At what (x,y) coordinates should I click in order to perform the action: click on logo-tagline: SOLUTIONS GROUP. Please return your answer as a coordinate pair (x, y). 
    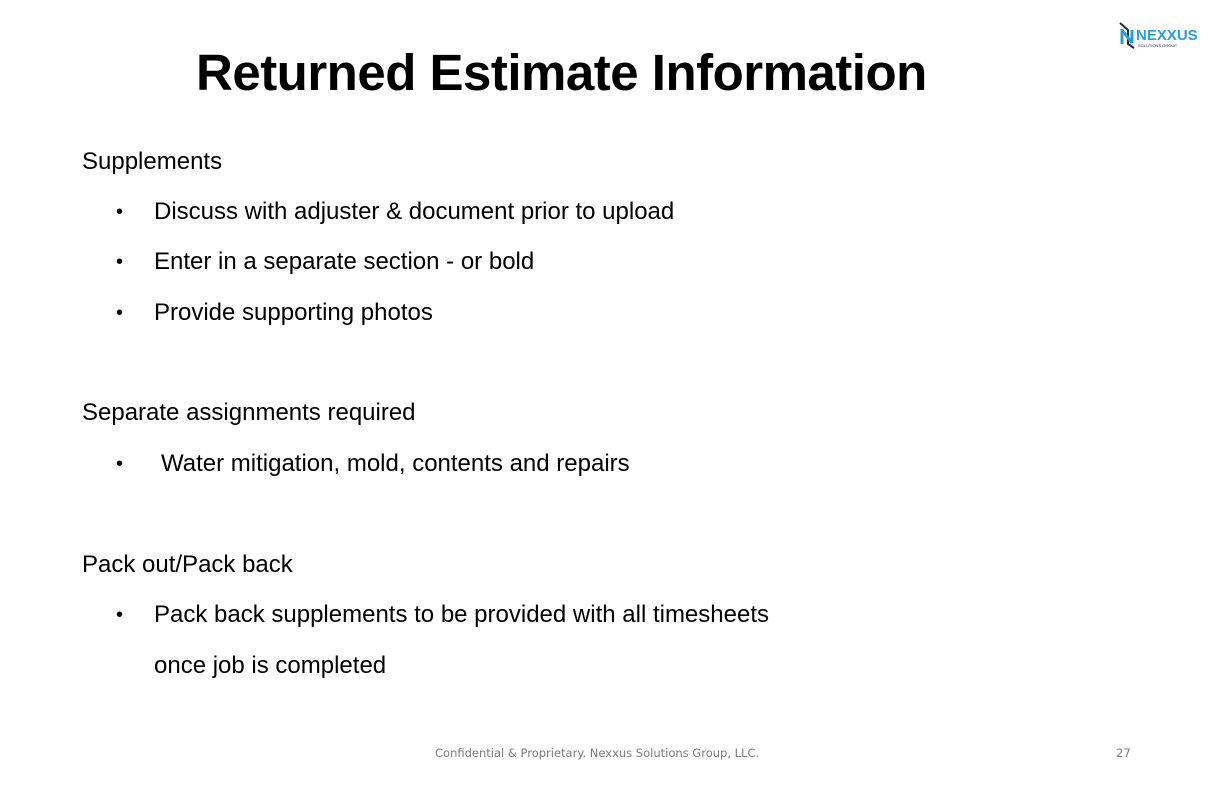
    Looking at the image, I should click on (1157, 45).